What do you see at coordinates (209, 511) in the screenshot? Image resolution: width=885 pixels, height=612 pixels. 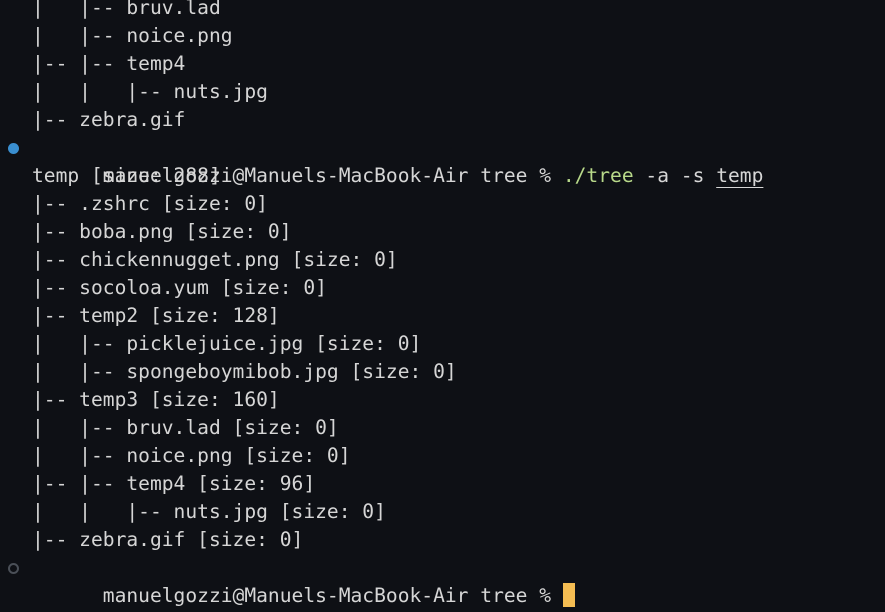 I see `output-line: | | |-- nuts.jpg [size: 0]` at bounding box center [209, 511].